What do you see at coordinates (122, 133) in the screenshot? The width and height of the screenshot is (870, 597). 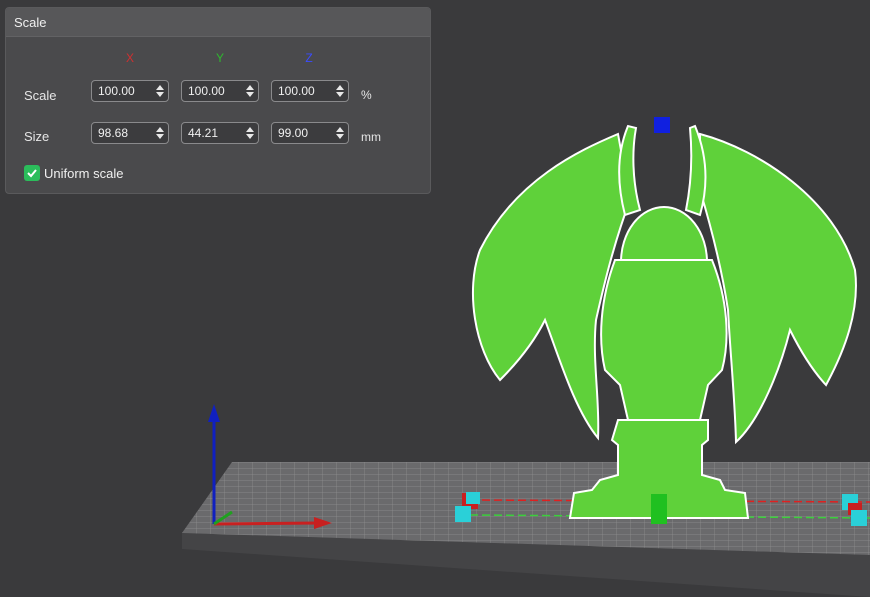 I see `size-x-value: 98.68` at bounding box center [122, 133].